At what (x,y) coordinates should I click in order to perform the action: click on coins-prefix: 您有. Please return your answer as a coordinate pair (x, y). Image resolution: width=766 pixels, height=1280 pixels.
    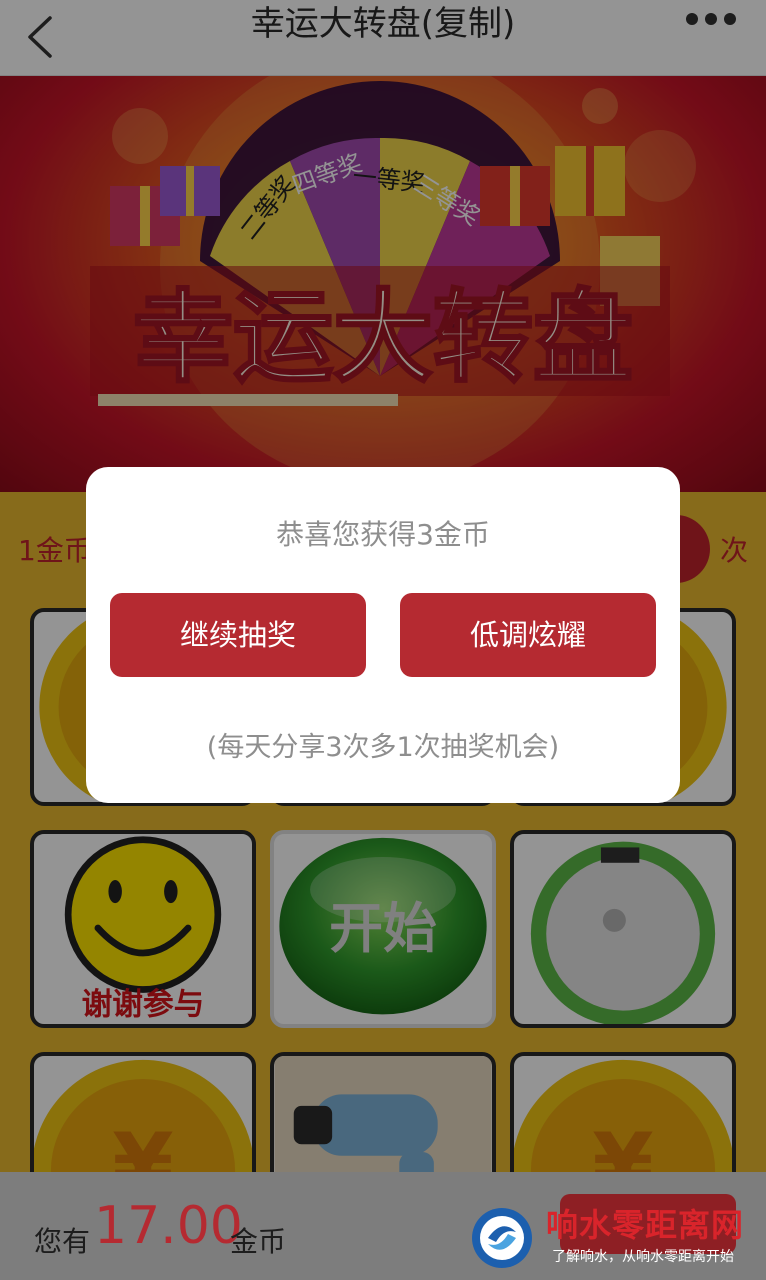
    Looking at the image, I should click on (62, 1241).